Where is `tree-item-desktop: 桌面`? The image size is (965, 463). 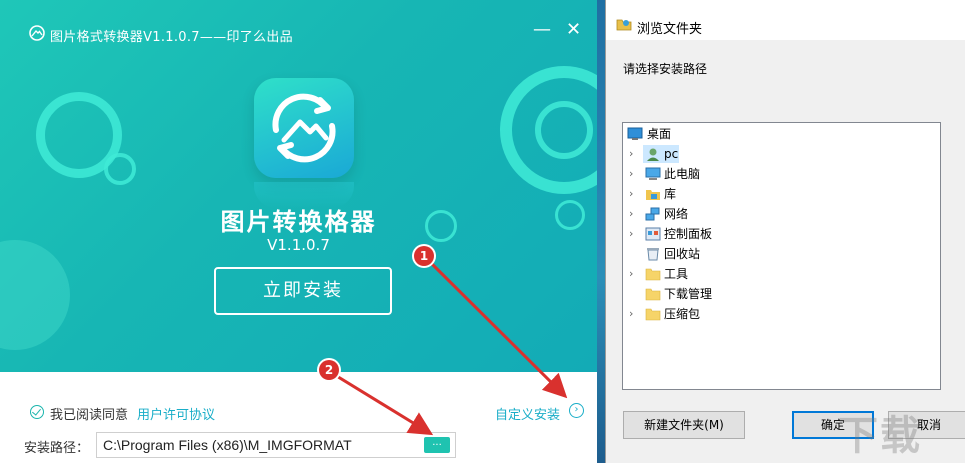
tree-item-desktop: 桌面 is located at coordinates (781, 134).